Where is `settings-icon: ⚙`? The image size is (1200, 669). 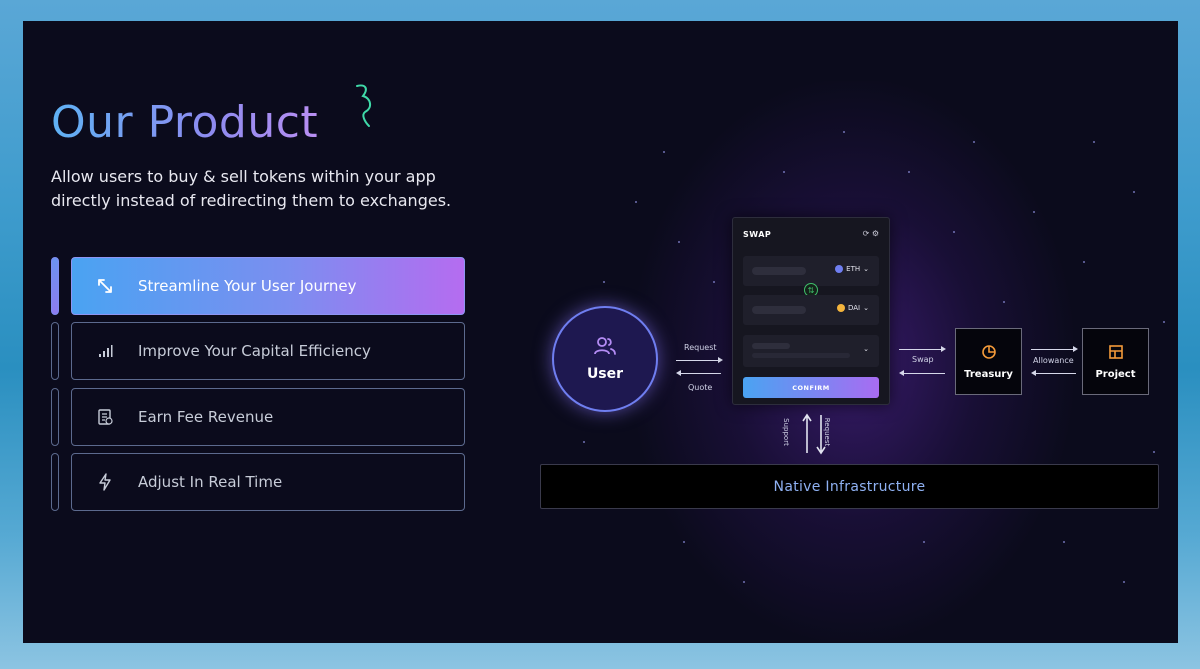 settings-icon: ⚙ is located at coordinates (875, 233).